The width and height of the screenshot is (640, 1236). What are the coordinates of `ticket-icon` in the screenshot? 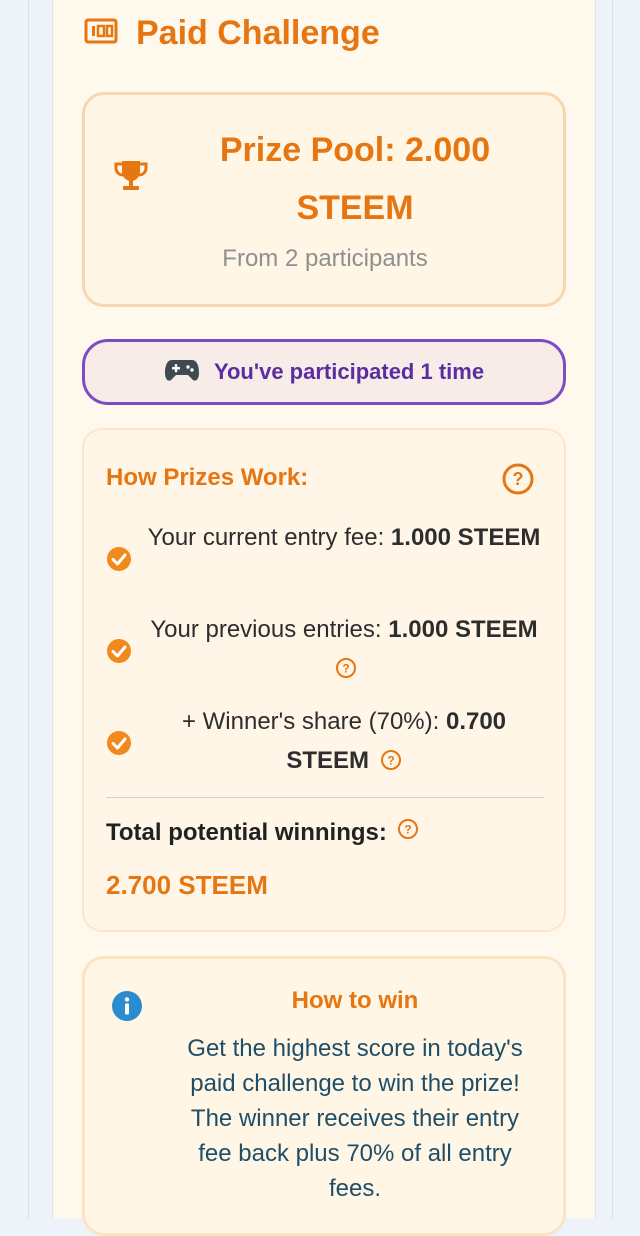 It's located at (101, 33).